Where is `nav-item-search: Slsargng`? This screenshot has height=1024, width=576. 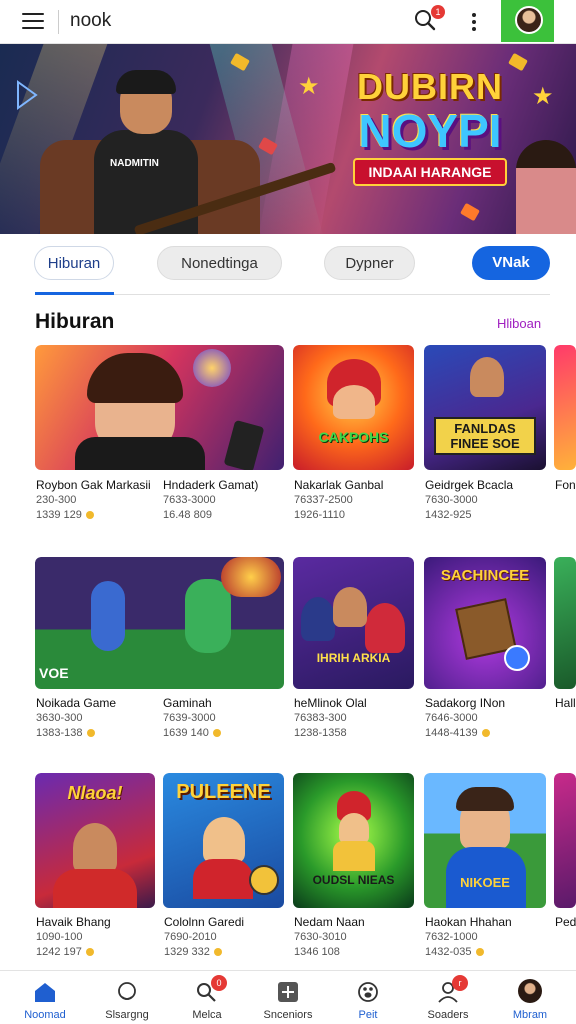
nav-item-search: Slsargng is located at coordinates (127, 997).